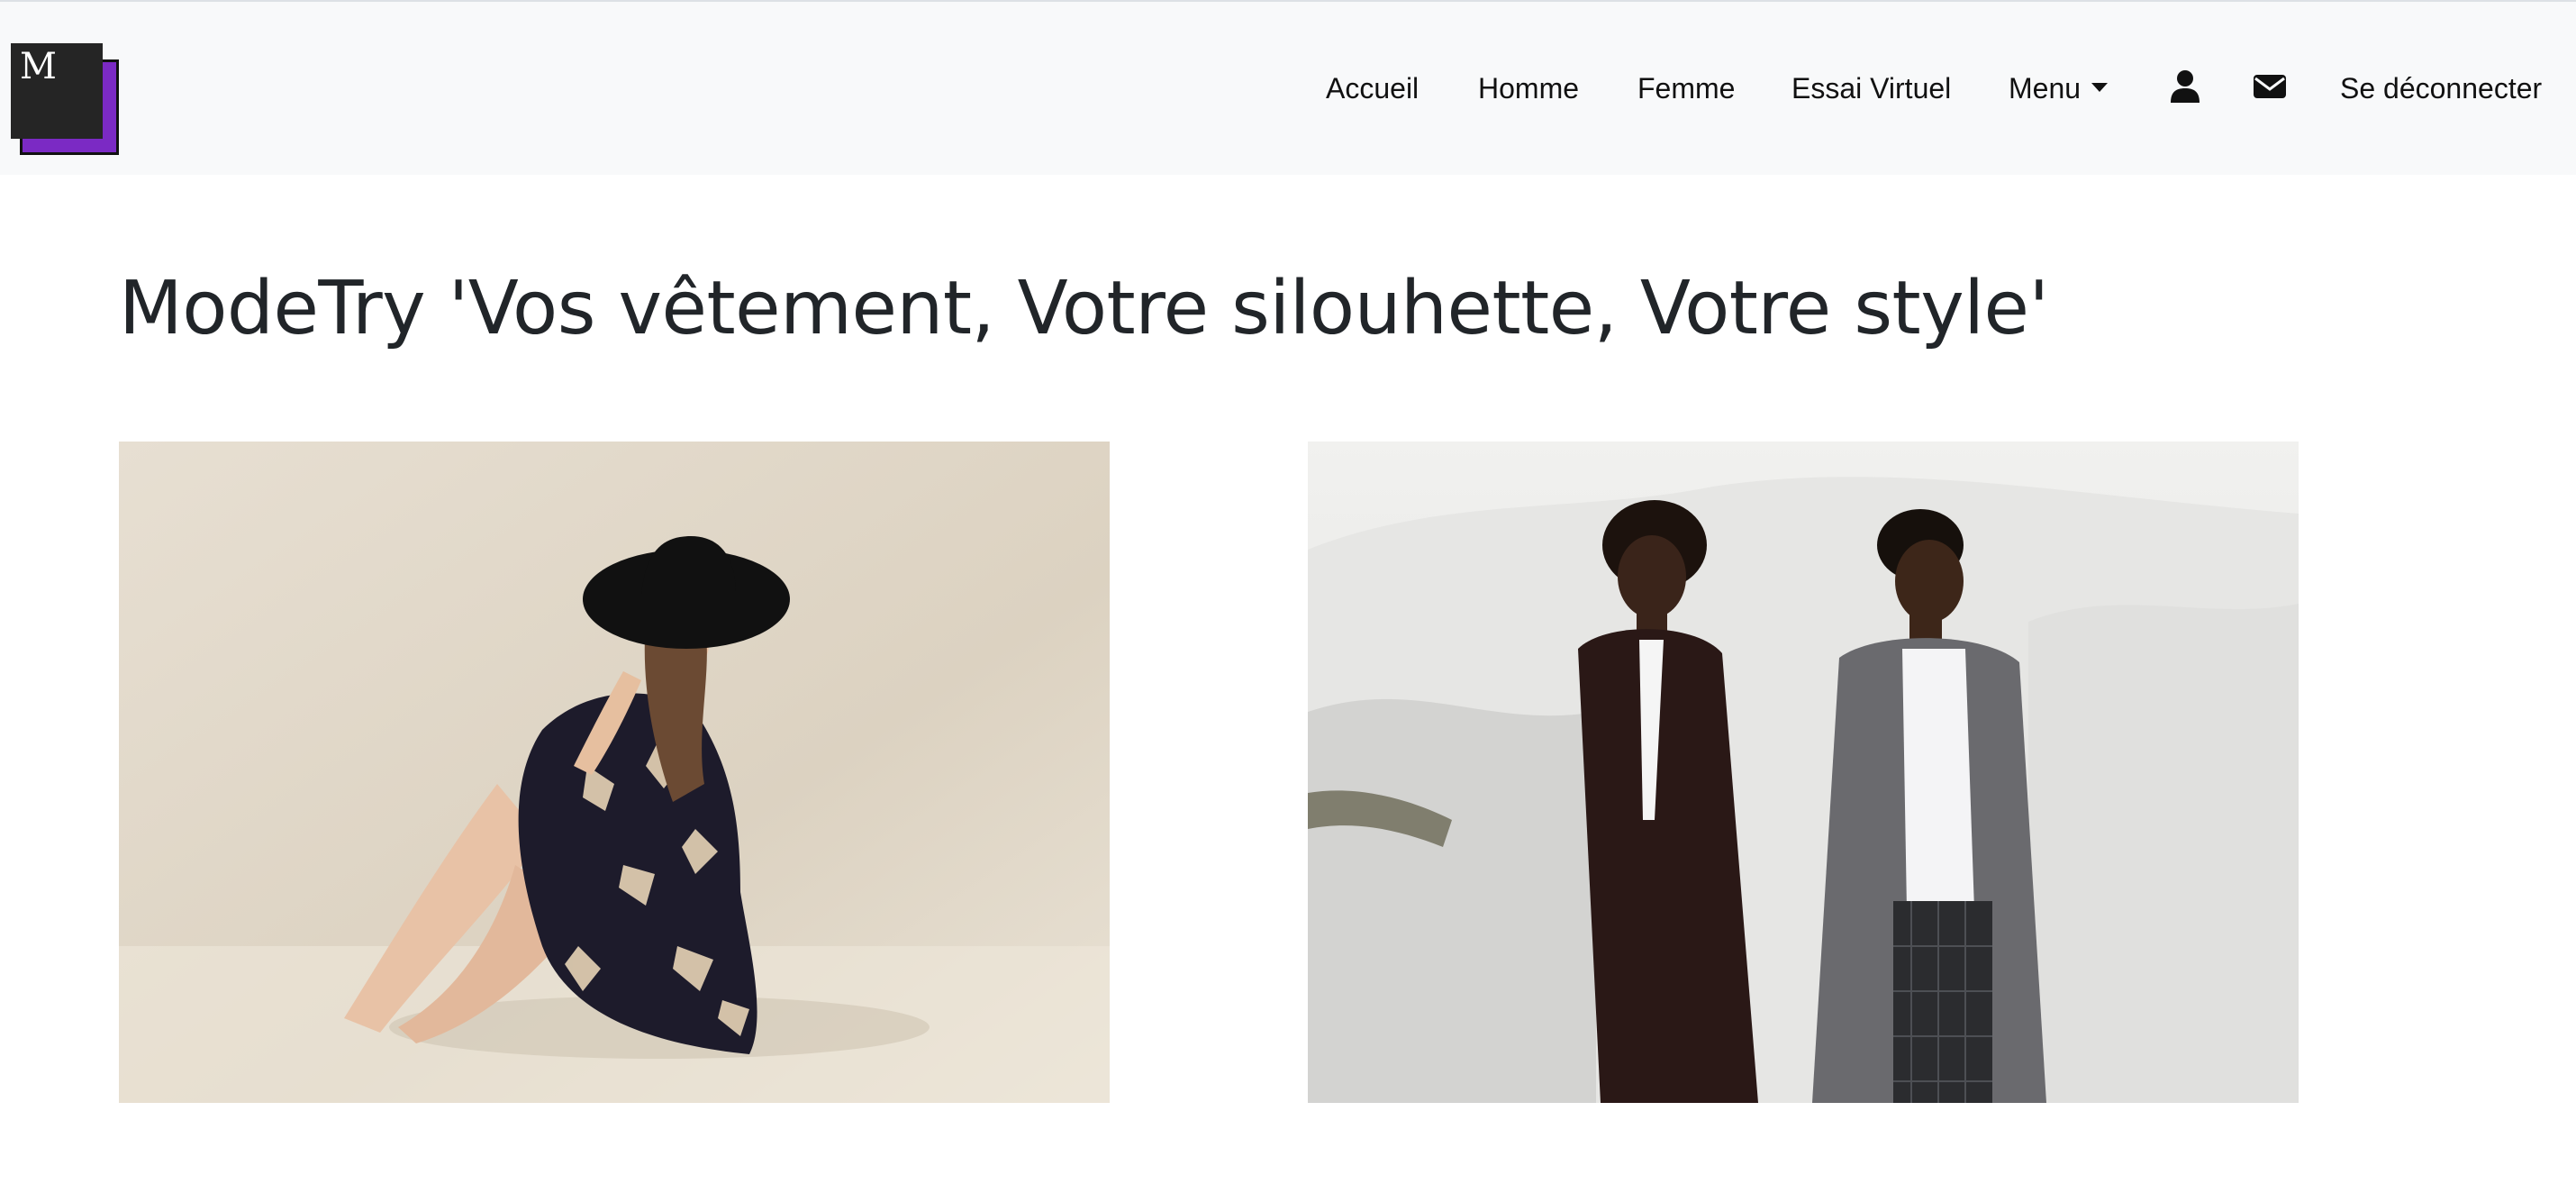  I want to click on logout-link: Se déconnecter, so click(2441, 88).